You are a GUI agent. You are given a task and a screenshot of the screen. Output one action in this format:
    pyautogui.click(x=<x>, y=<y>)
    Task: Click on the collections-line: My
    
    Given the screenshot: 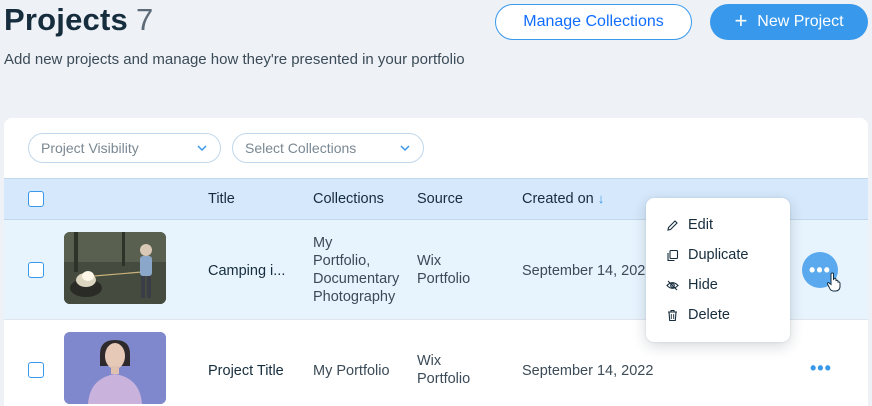 What is the action you would take?
    pyautogui.click(x=323, y=243)
    